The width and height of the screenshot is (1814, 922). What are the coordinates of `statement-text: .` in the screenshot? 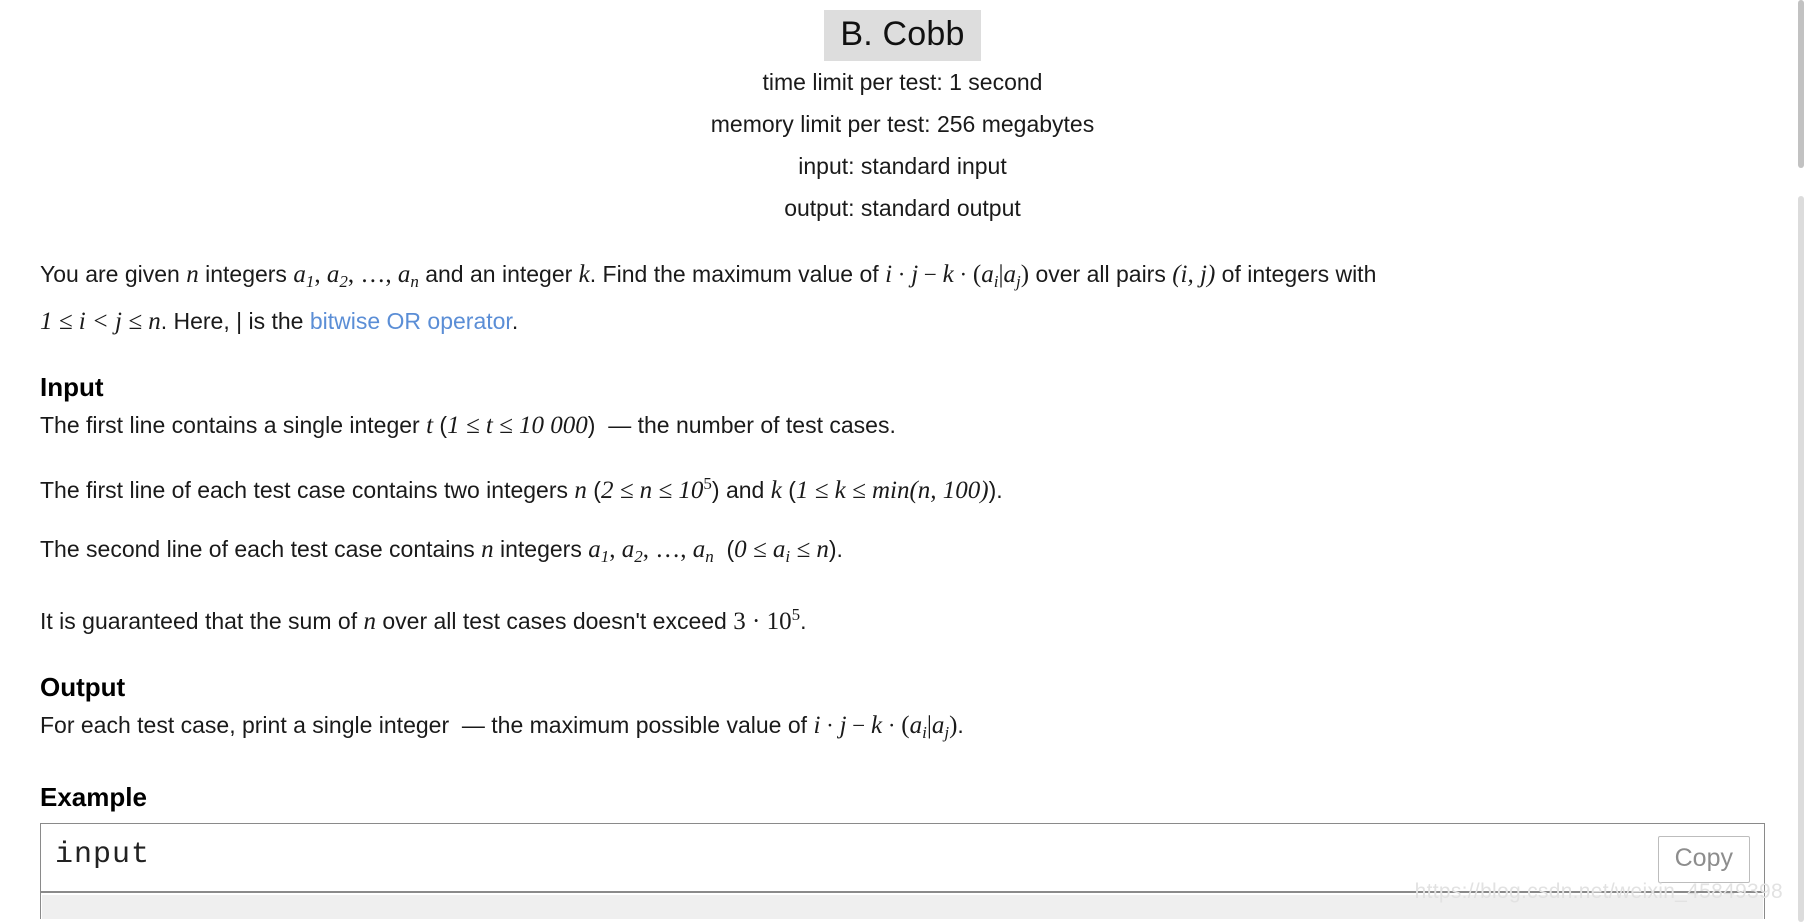 It's located at (515, 321).